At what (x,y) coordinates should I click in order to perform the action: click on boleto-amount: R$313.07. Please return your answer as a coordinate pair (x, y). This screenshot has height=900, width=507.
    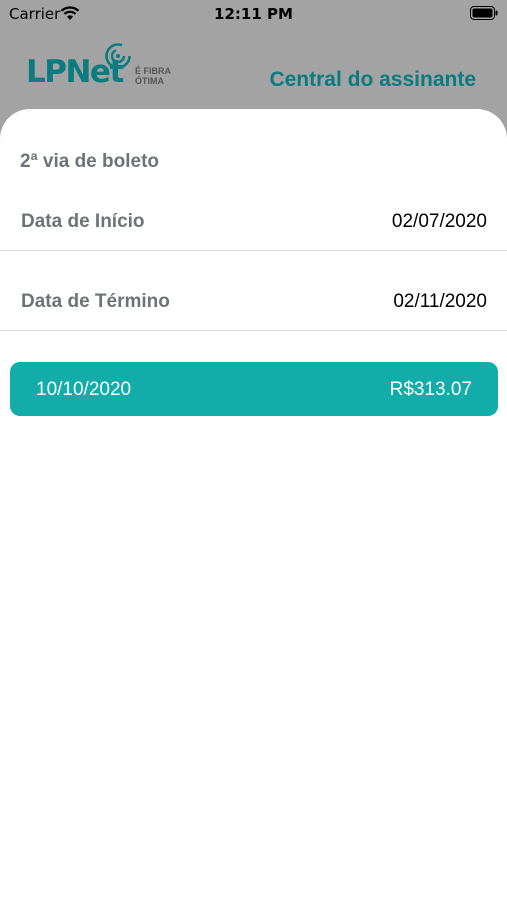
    Looking at the image, I should click on (430, 389).